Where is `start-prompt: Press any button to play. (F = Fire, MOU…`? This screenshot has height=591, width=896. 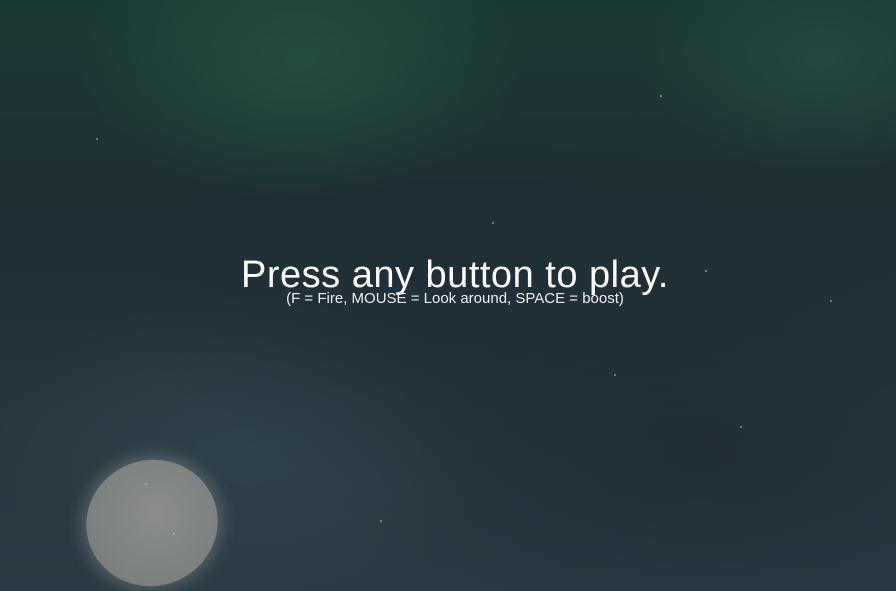
start-prompt: Press any button to play. (F = Fire, MOU… is located at coordinates (448, 280).